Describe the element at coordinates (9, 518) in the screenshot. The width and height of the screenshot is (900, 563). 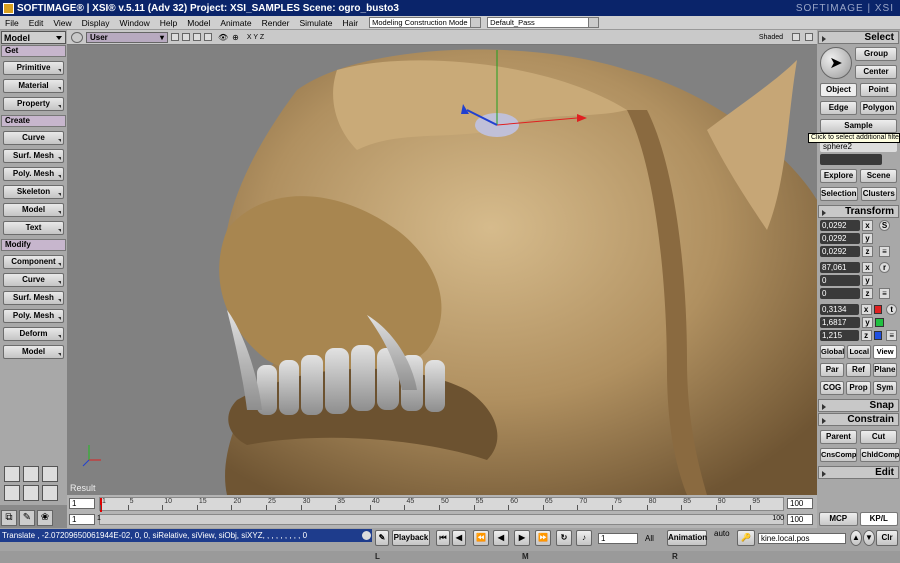
I see `transform-tool-icon: ⧉` at that location.